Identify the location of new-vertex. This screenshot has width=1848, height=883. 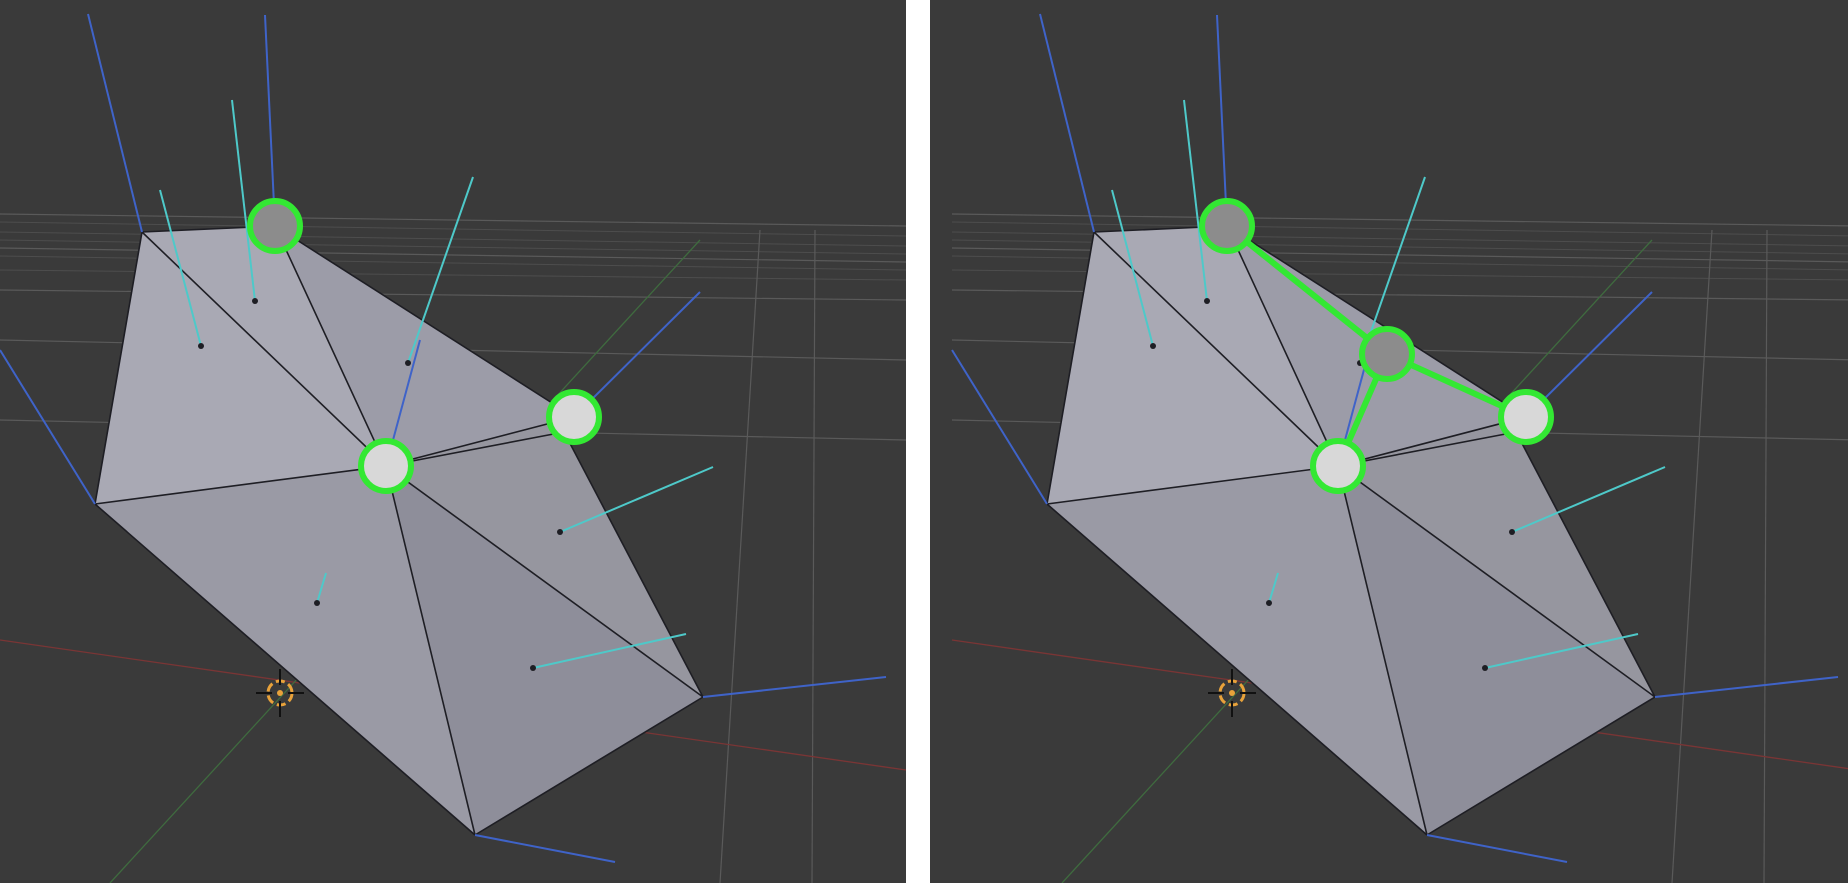
(1387, 354).